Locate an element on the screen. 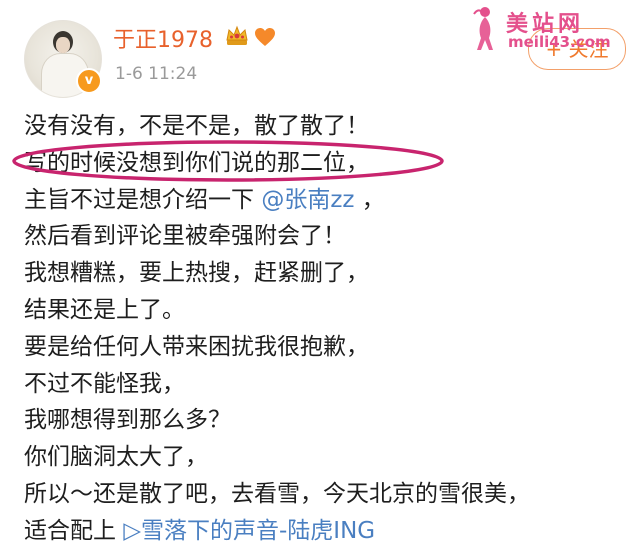  post-line-3-text: 主旨不过是想介绍一下 is located at coordinates (139, 199).